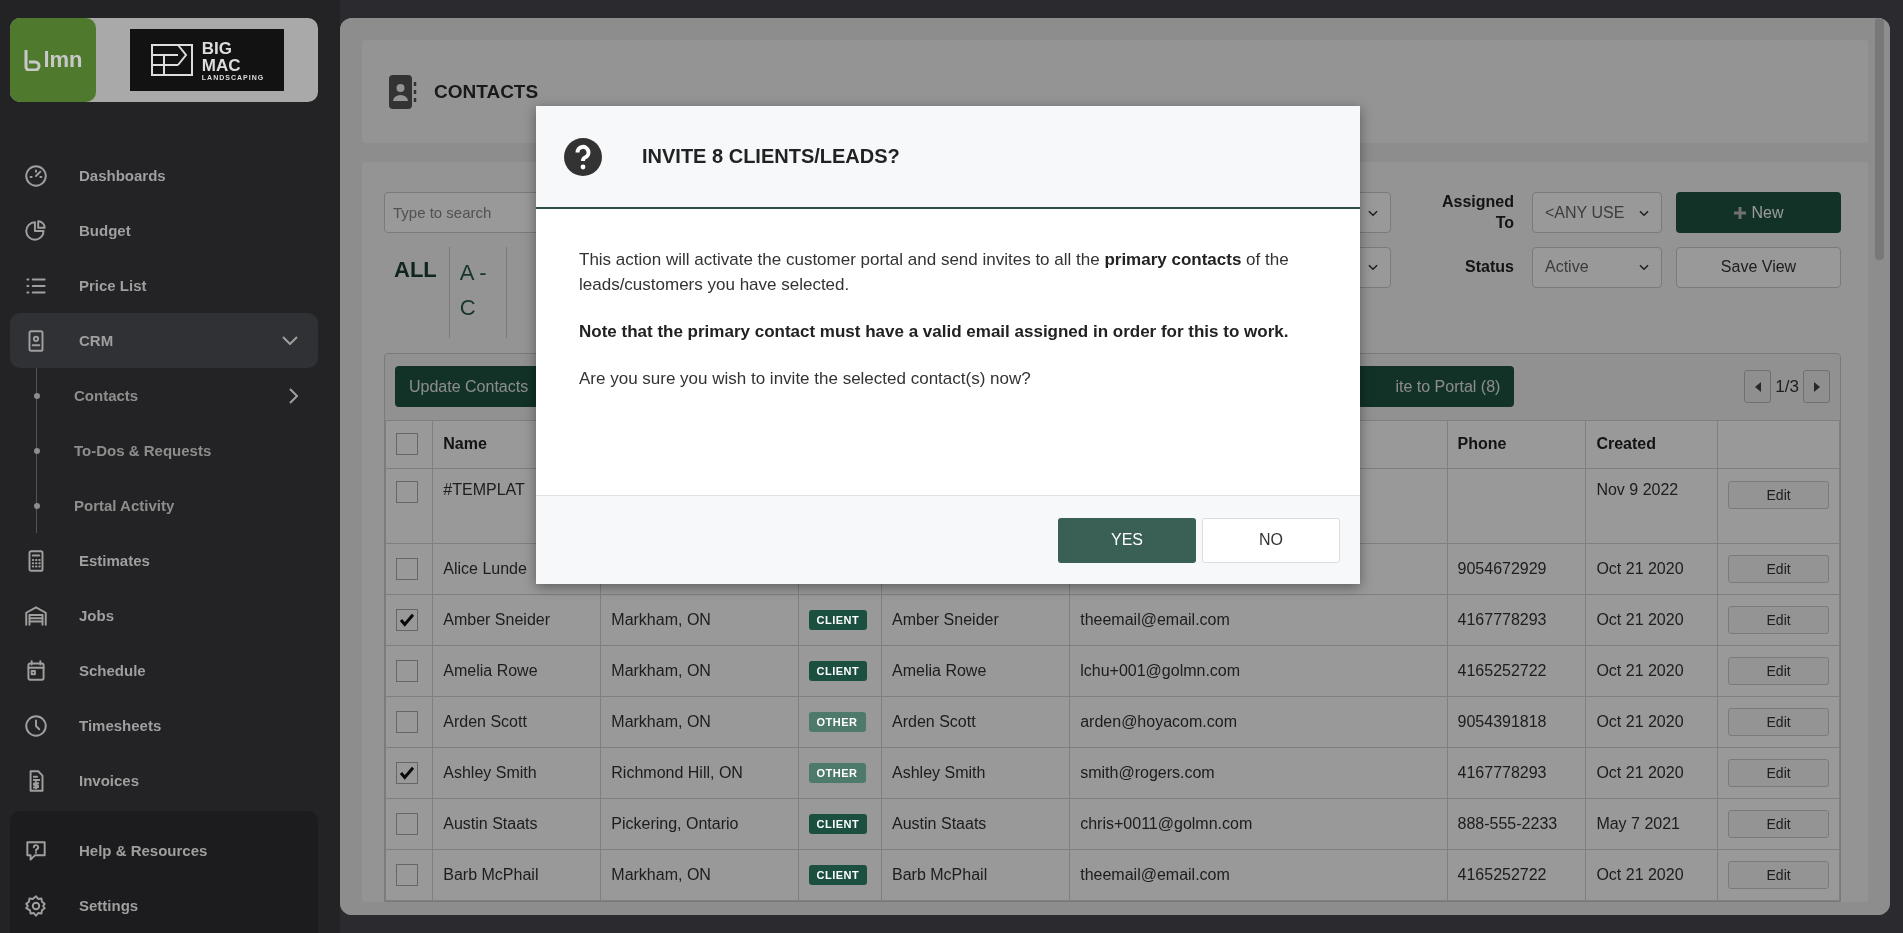 The height and width of the screenshot is (933, 1903). I want to click on column-header: Phone, so click(1482, 444).